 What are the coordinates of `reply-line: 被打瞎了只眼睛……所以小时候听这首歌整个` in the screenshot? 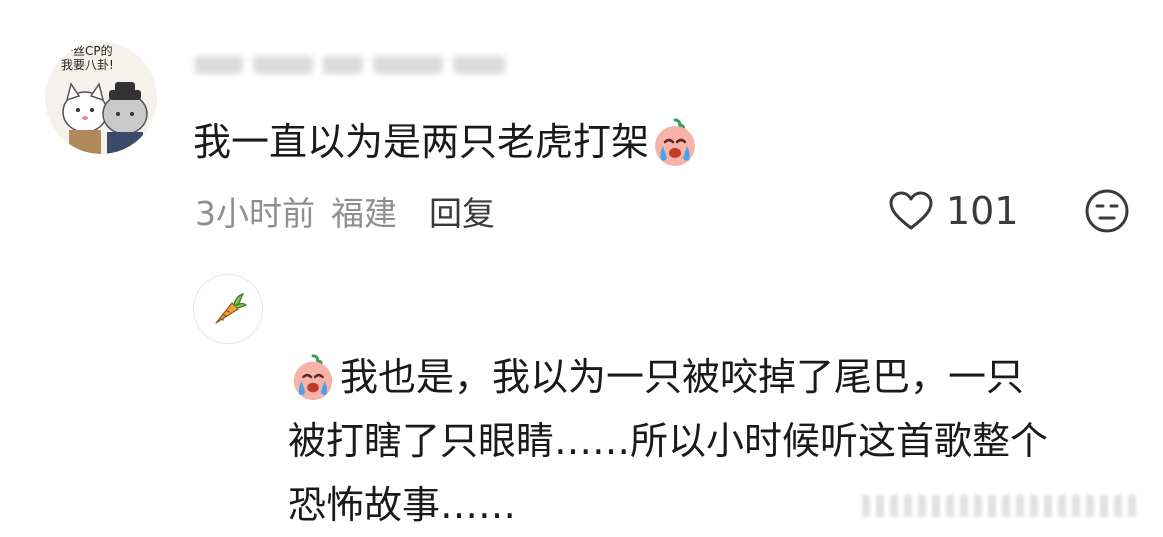 It's located at (703, 441).